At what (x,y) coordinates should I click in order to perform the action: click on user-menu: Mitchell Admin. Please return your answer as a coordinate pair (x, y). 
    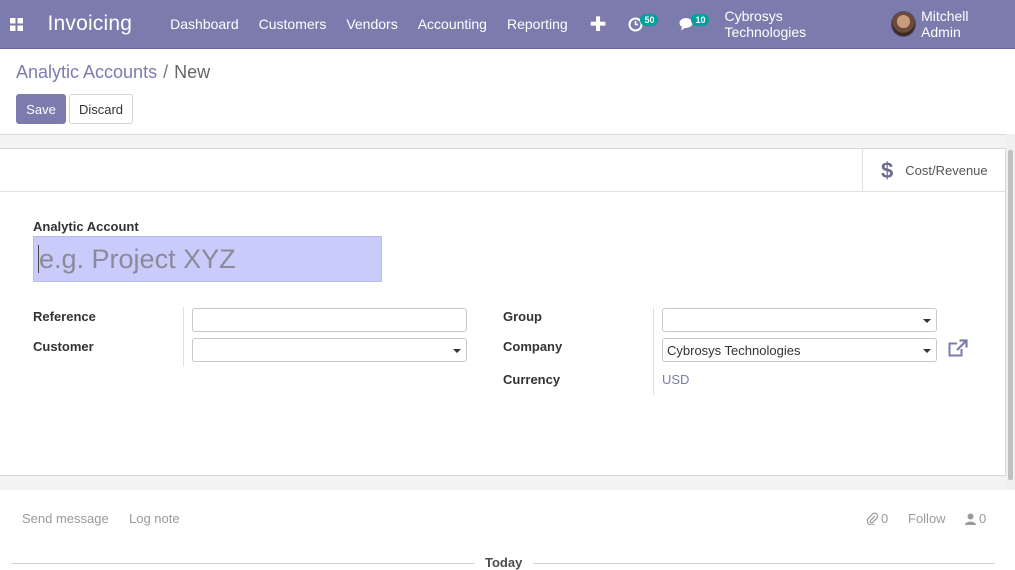
    Looking at the image, I should click on (946, 24).